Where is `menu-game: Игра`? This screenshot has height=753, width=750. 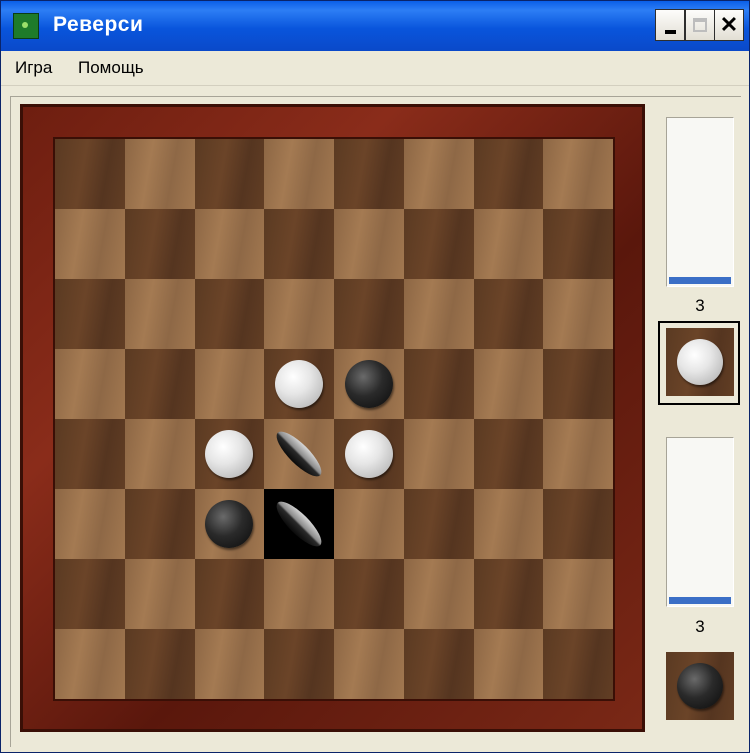
menu-game: Игра is located at coordinates (33, 68).